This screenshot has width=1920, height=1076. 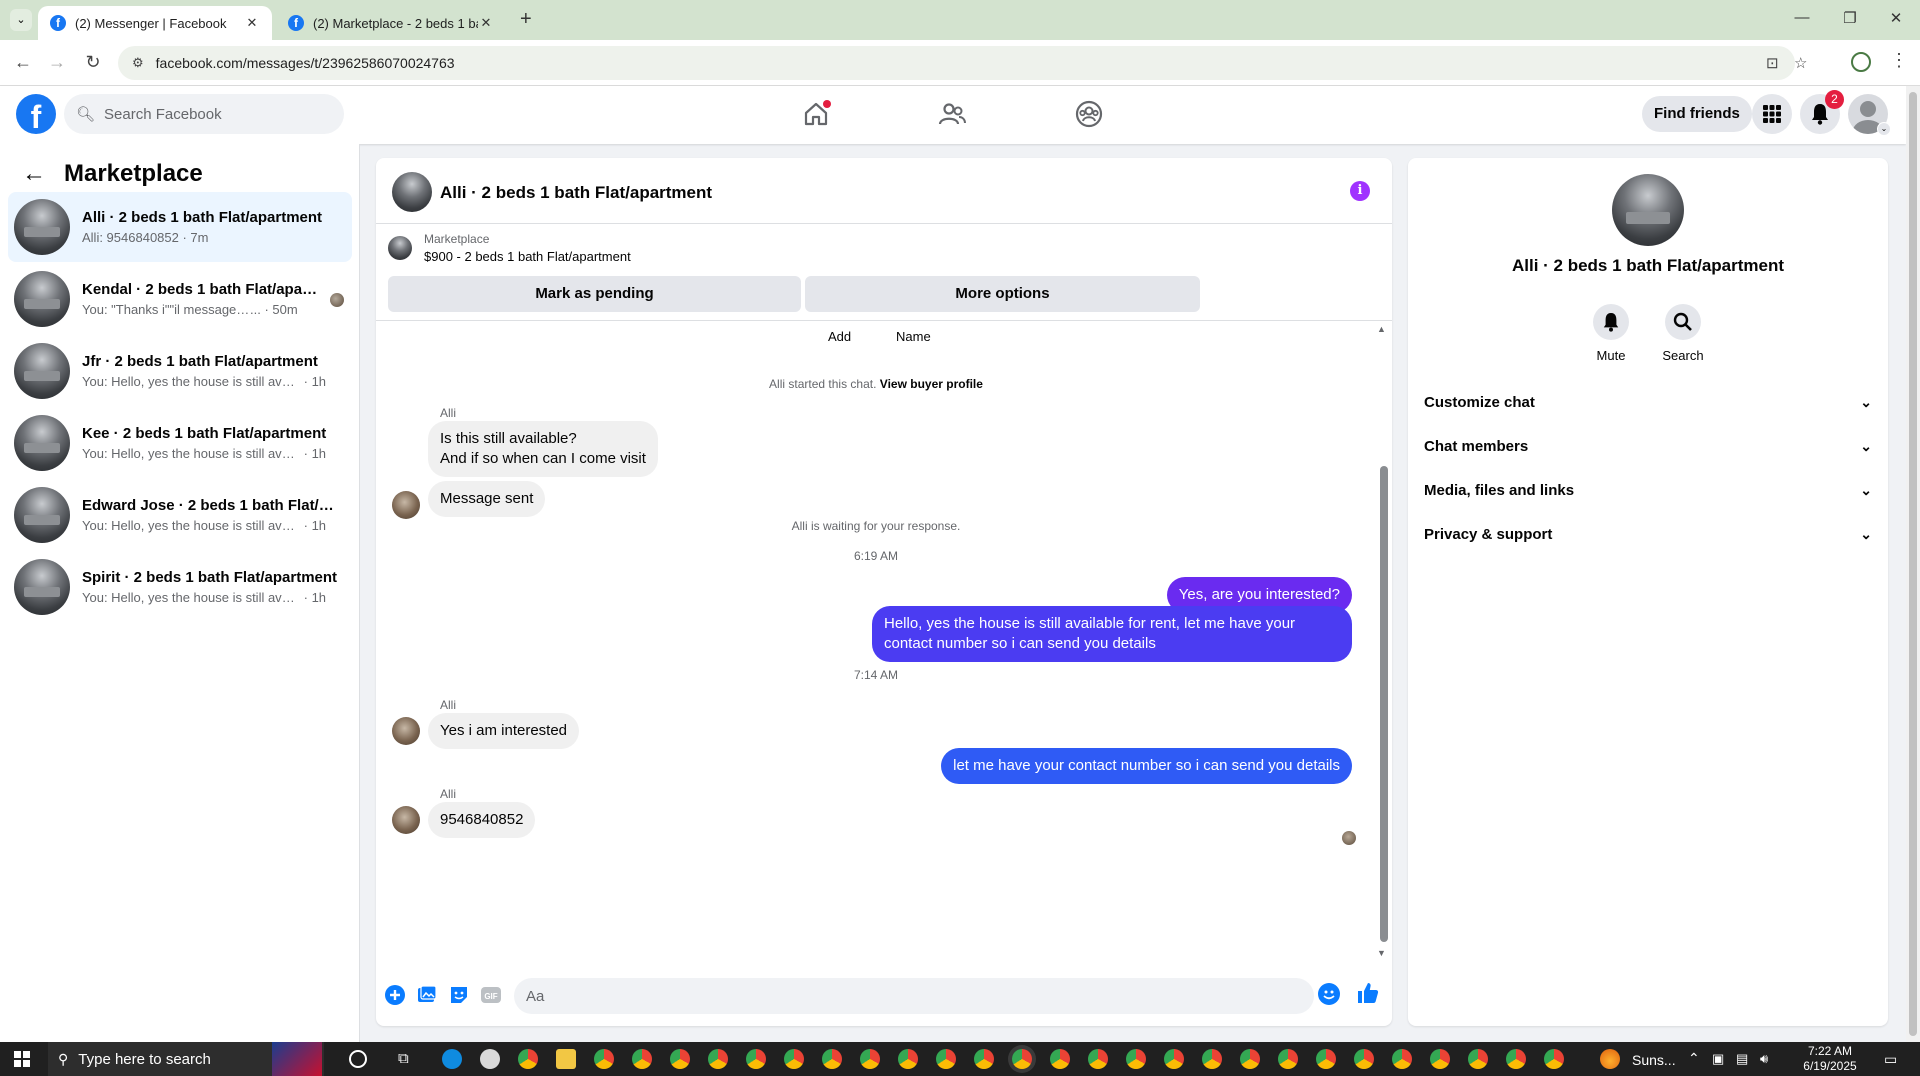 I want to click on chat-profile-picture, so click(x=1648, y=210).